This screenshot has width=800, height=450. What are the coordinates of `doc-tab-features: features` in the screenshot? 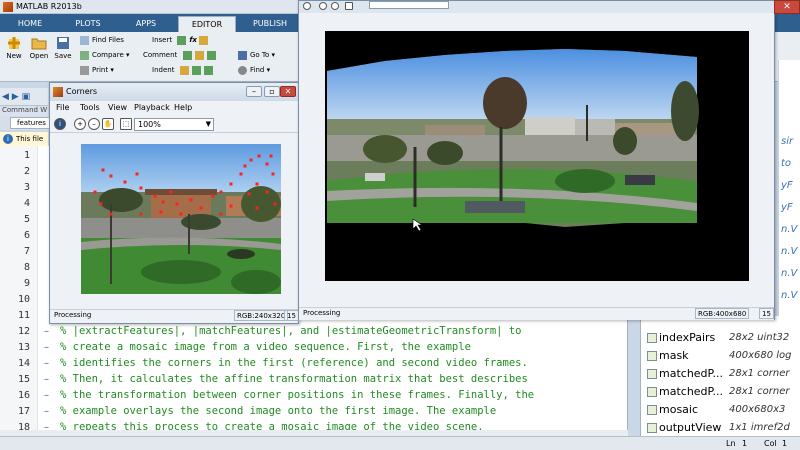 It's located at (30, 123).